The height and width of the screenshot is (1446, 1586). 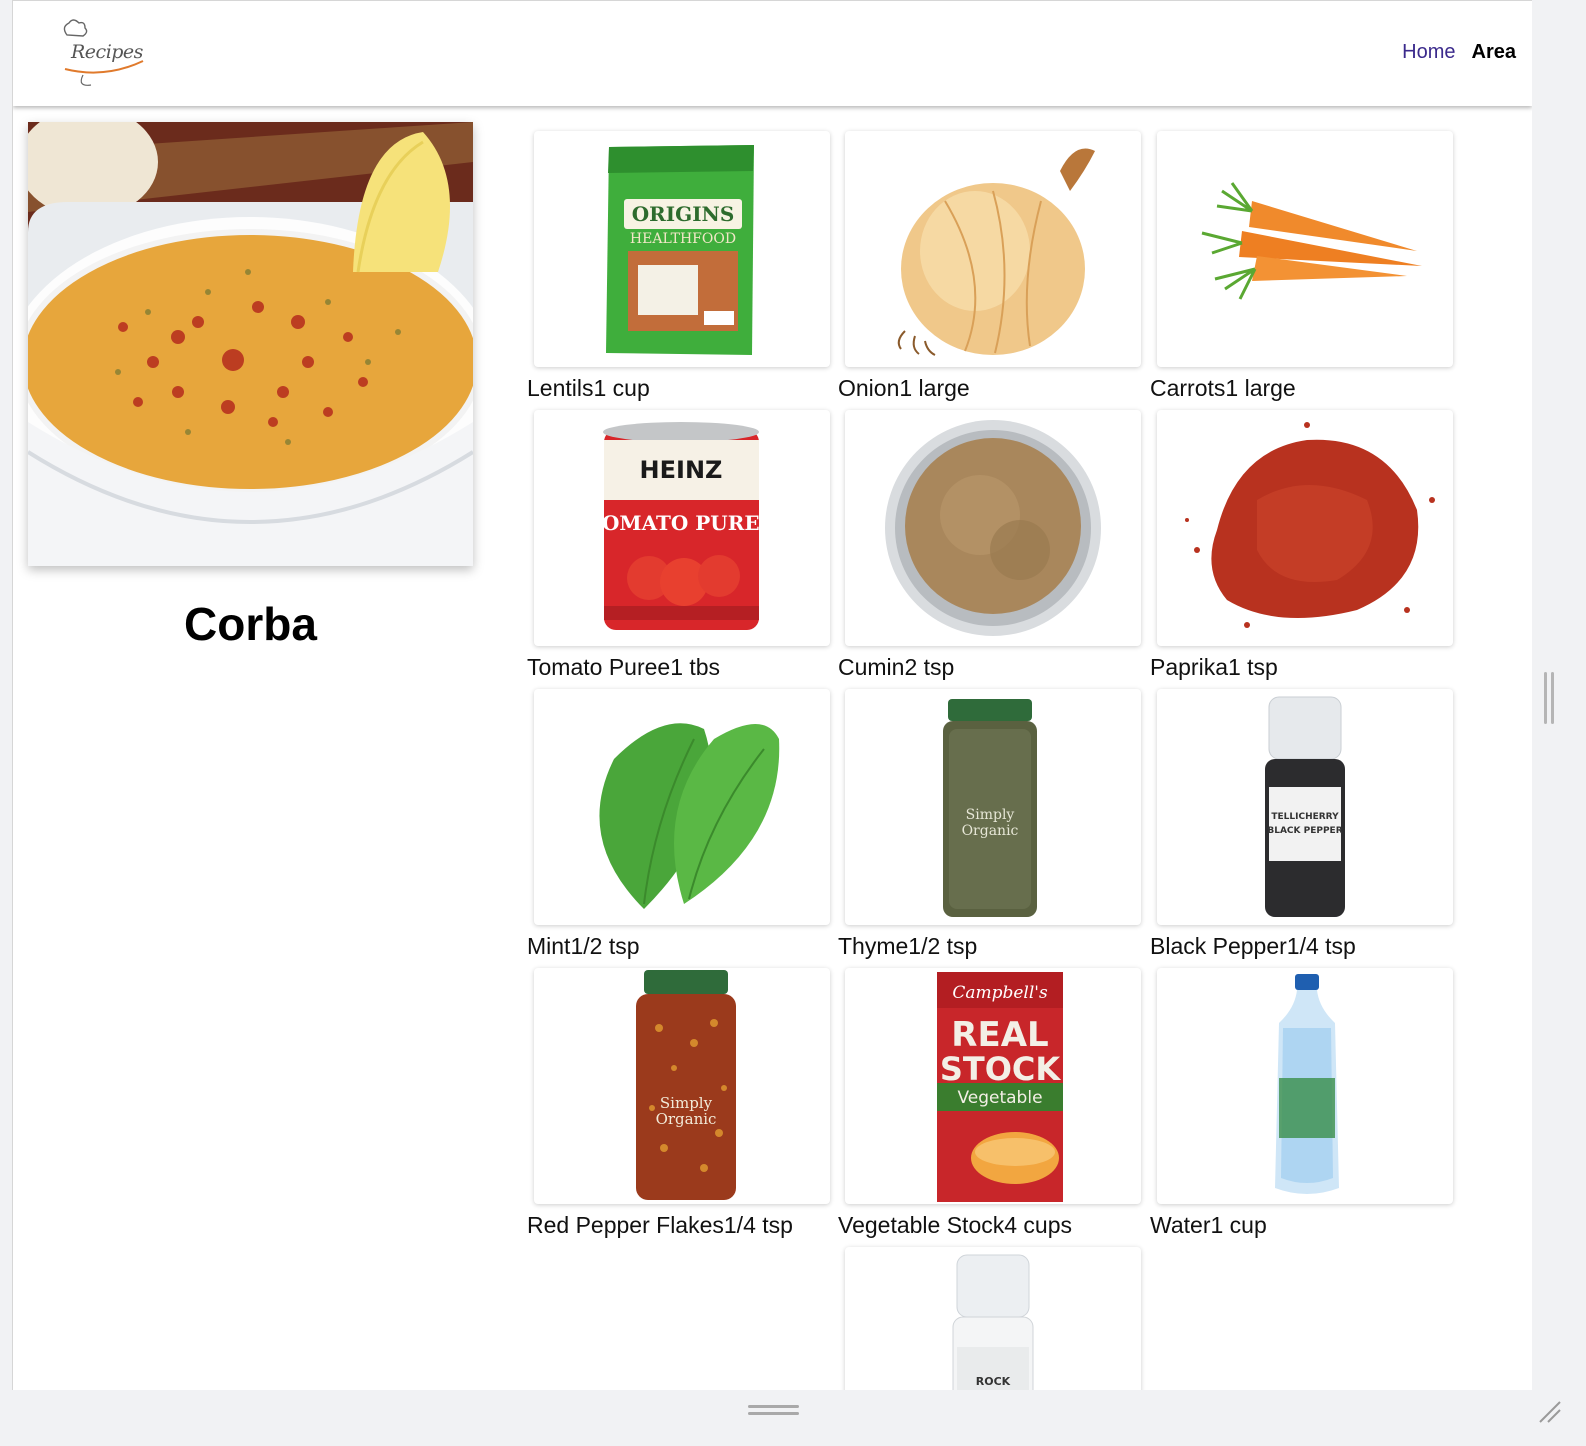 What do you see at coordinates (689, 816) in the screenshot?
I see `mint-leaf-icon` at bounding box center [689, 816].